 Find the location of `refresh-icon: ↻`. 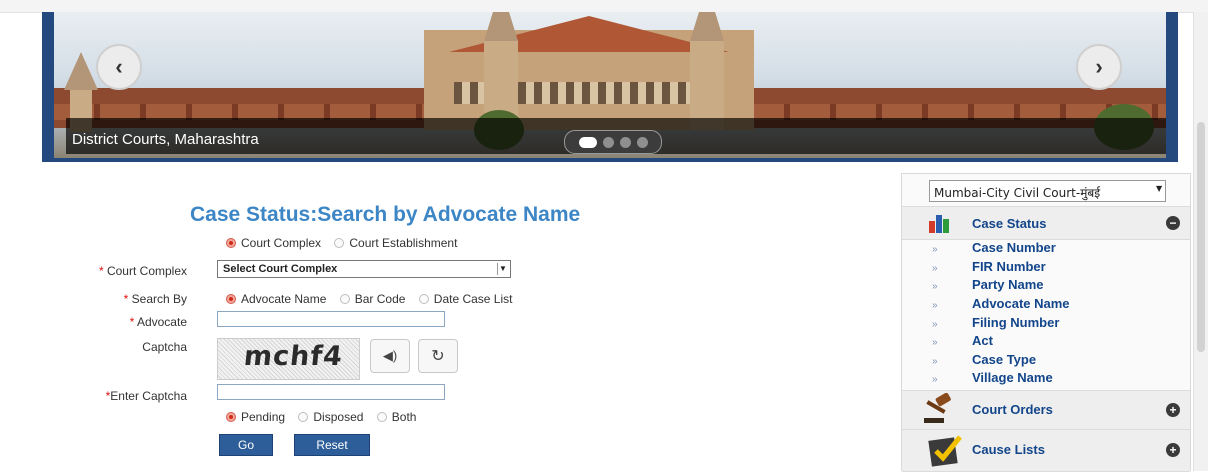

refresh-icon: ↻ is located at coordinates (438, 356).